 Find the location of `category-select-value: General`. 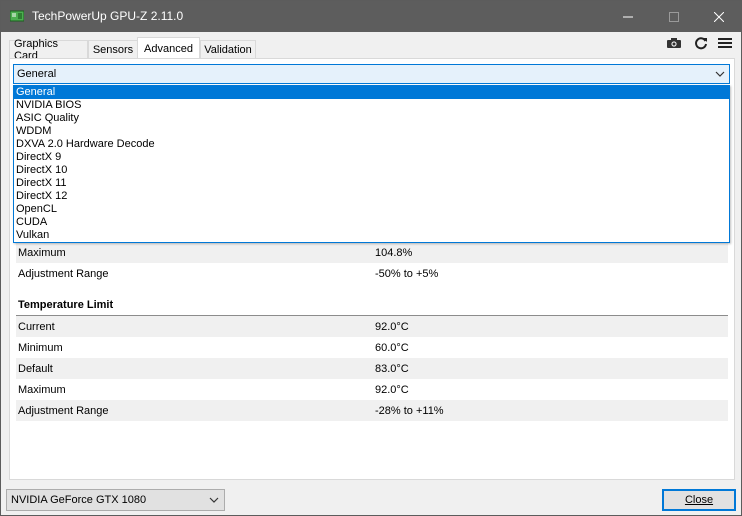

category-select-value: General is located at coordinates (37, 74).